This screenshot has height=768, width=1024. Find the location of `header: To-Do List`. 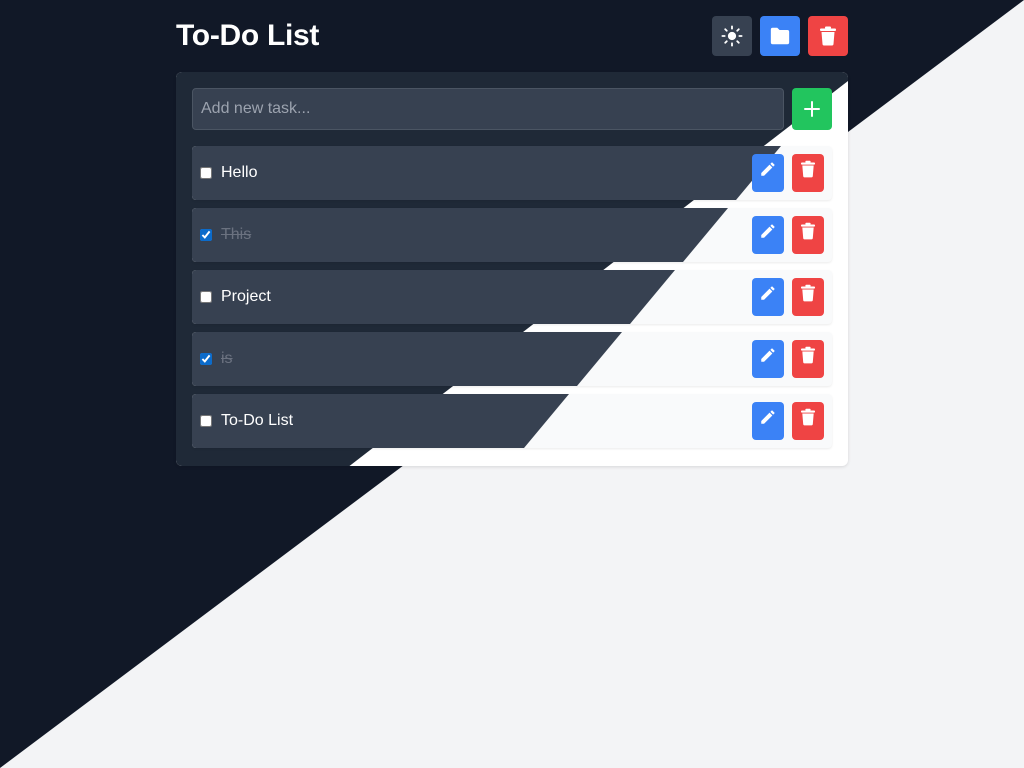

header: To-Do List is located at coordinates (512, 36).